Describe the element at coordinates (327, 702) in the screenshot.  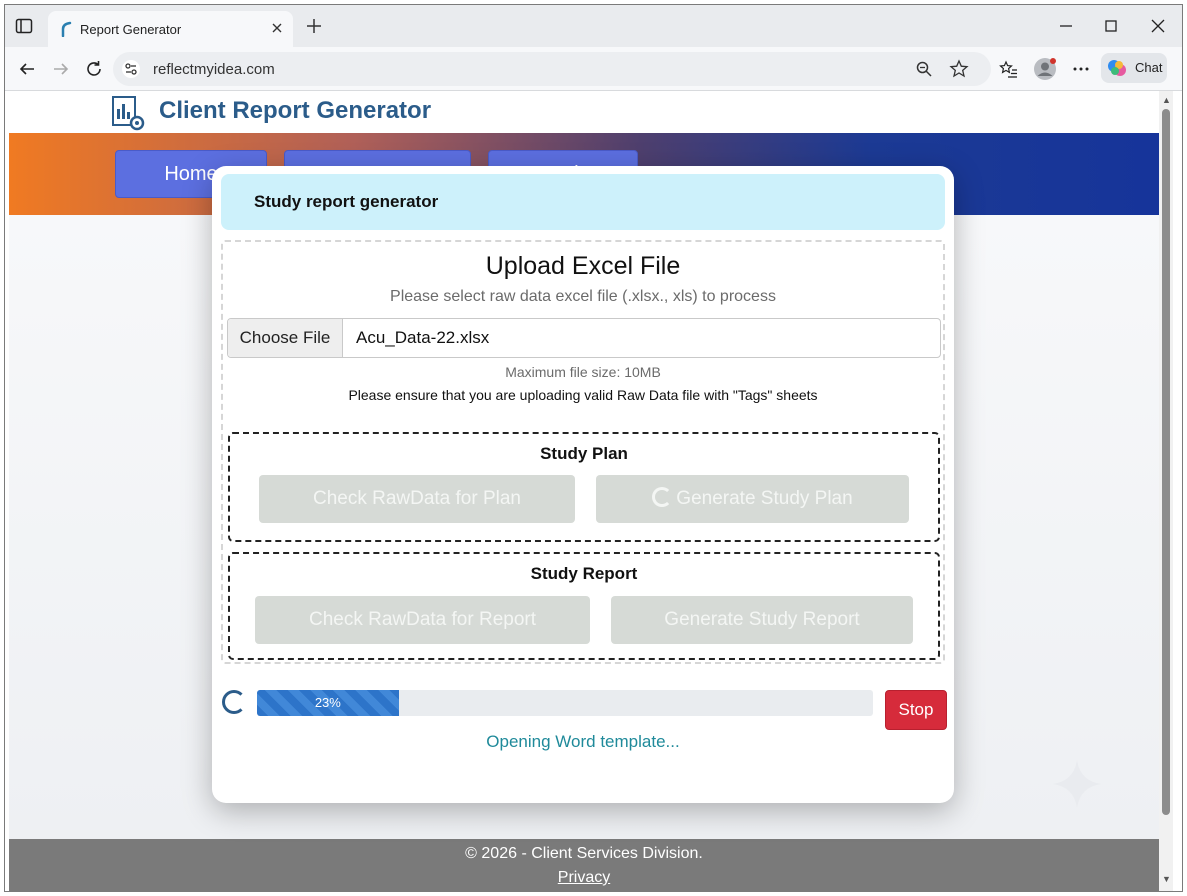
I see `progress-percent: 23%` at that location.